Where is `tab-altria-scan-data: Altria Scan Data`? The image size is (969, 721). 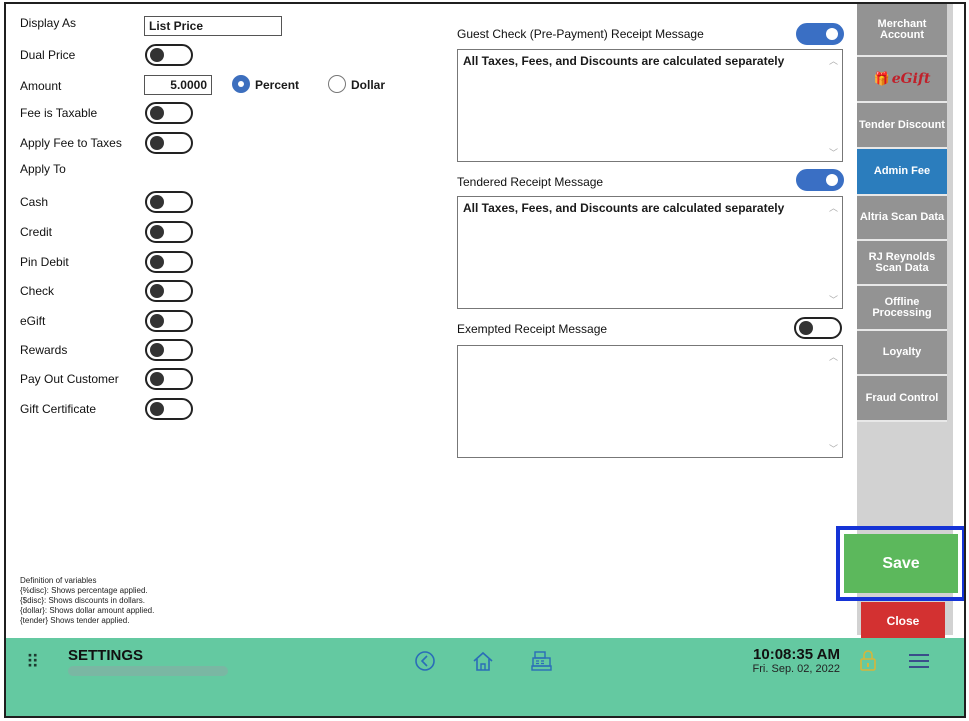
tab-altria-scan-data: Altria Scan Data is located at coordinates (902, 218).